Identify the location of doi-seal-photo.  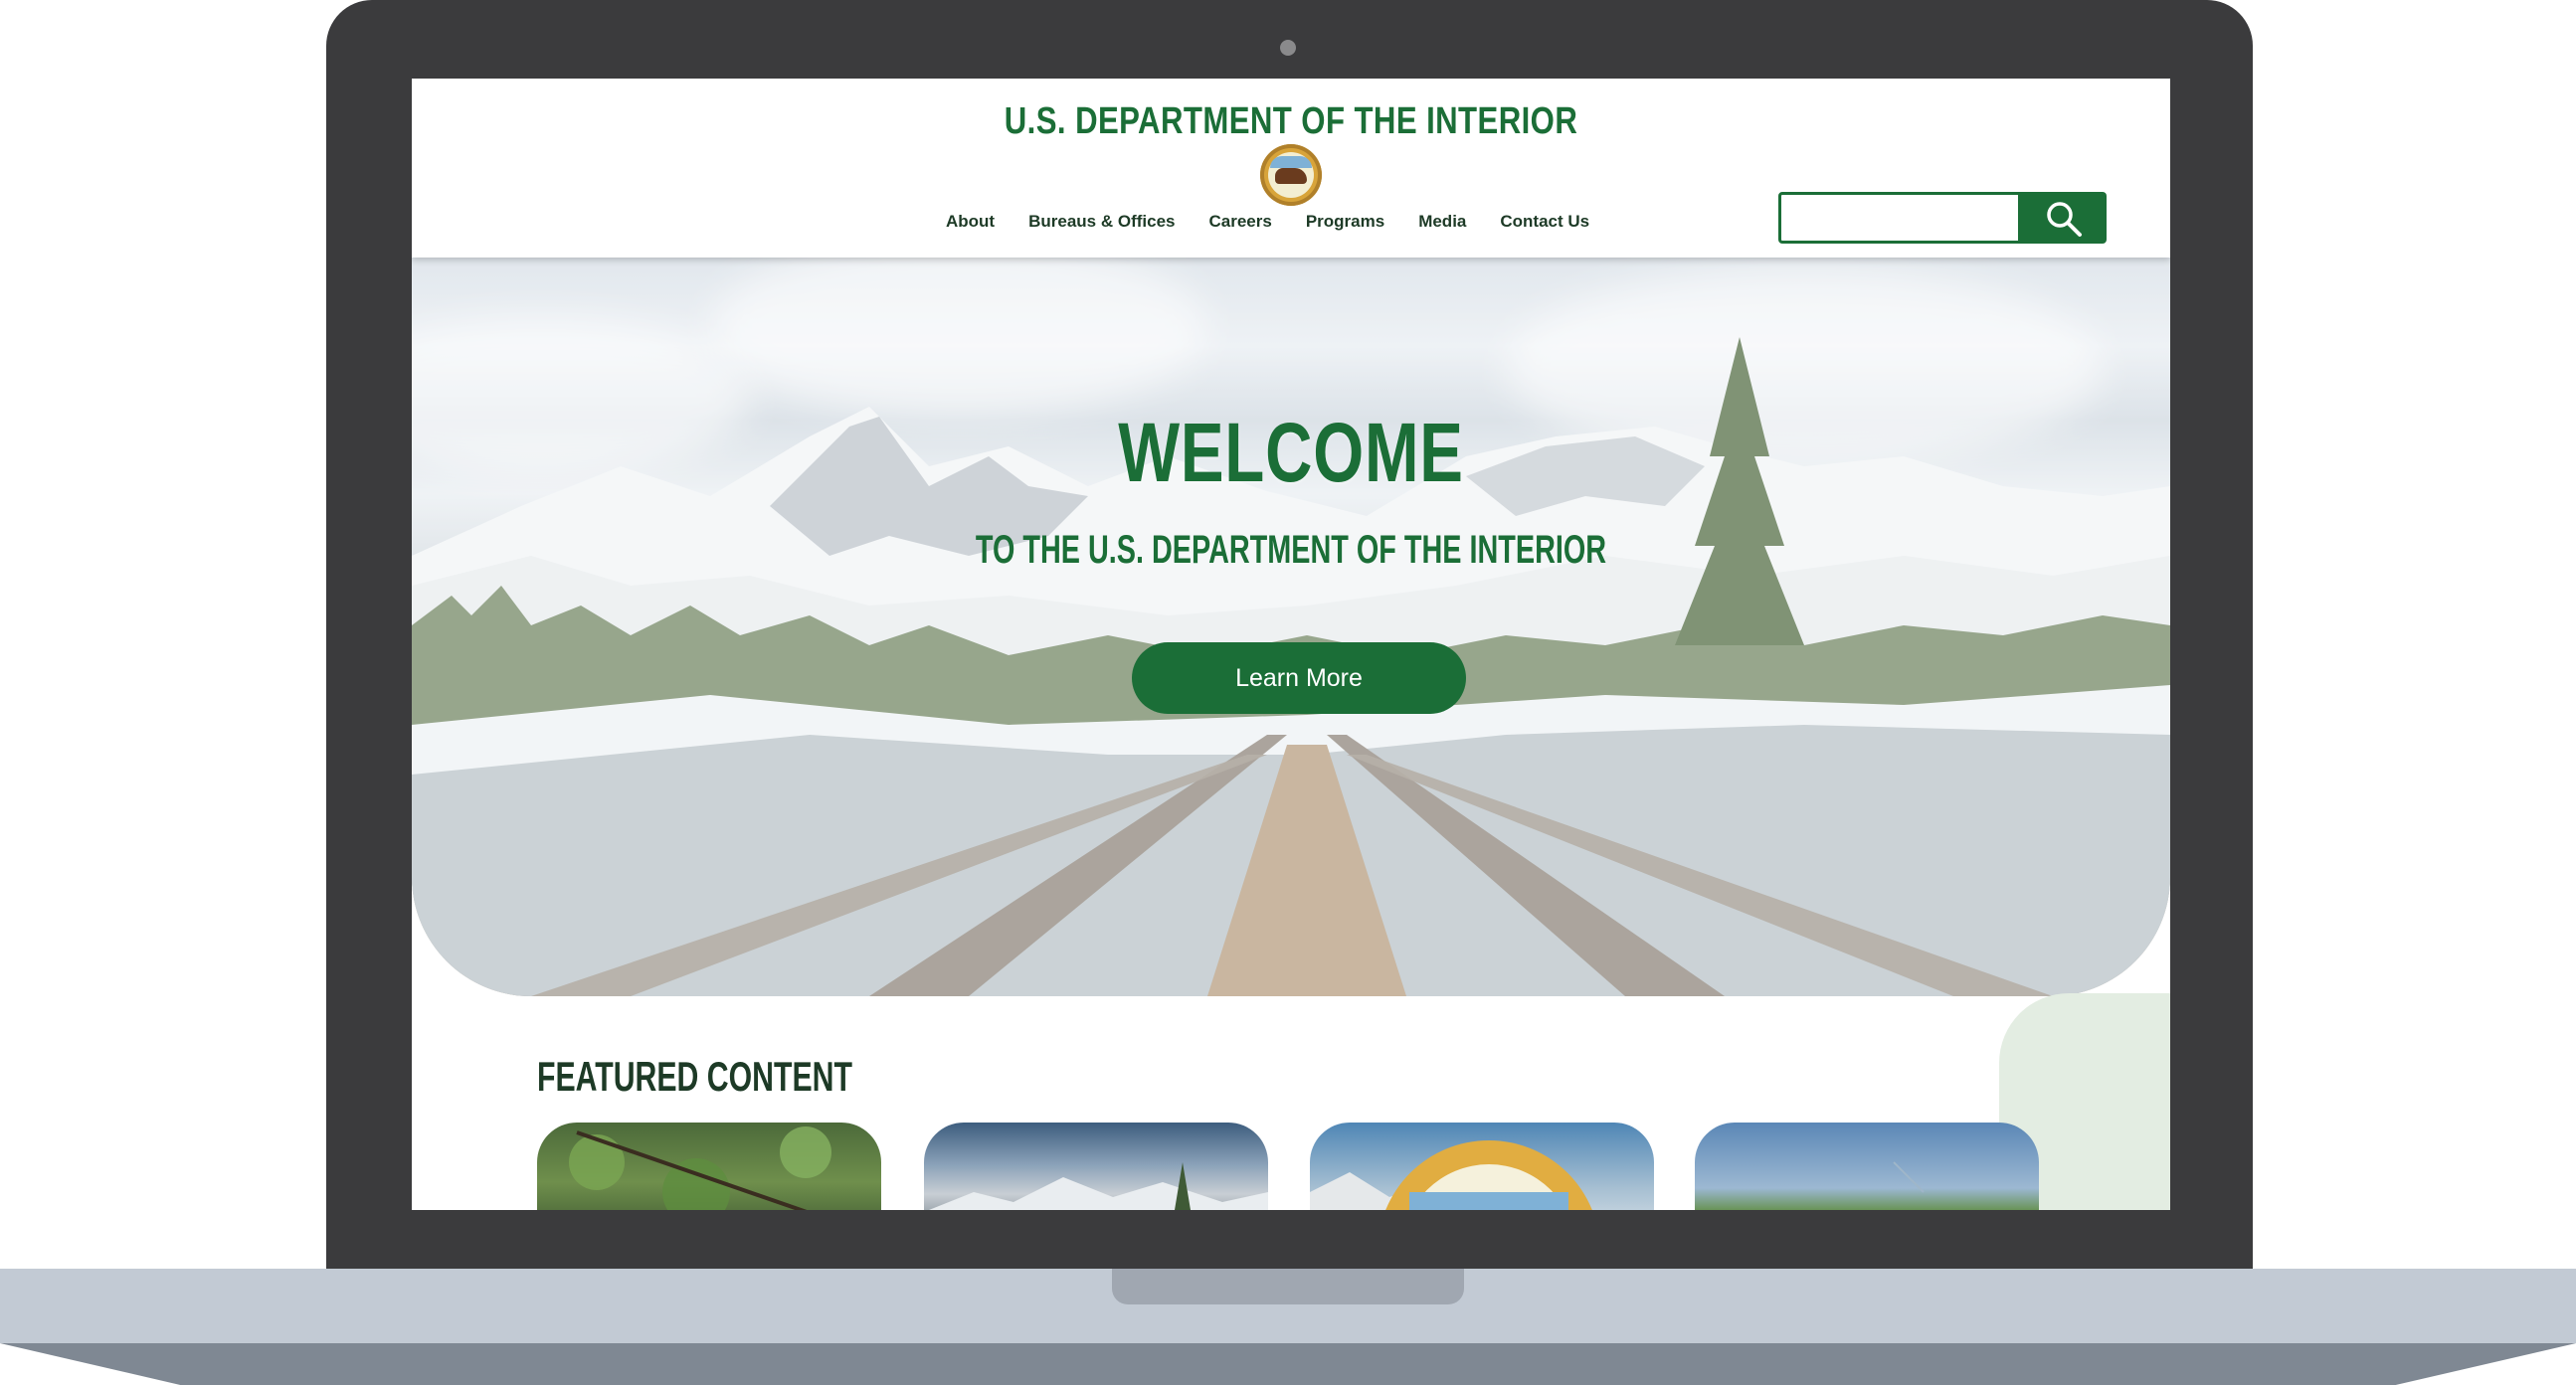
(1451, 1175).